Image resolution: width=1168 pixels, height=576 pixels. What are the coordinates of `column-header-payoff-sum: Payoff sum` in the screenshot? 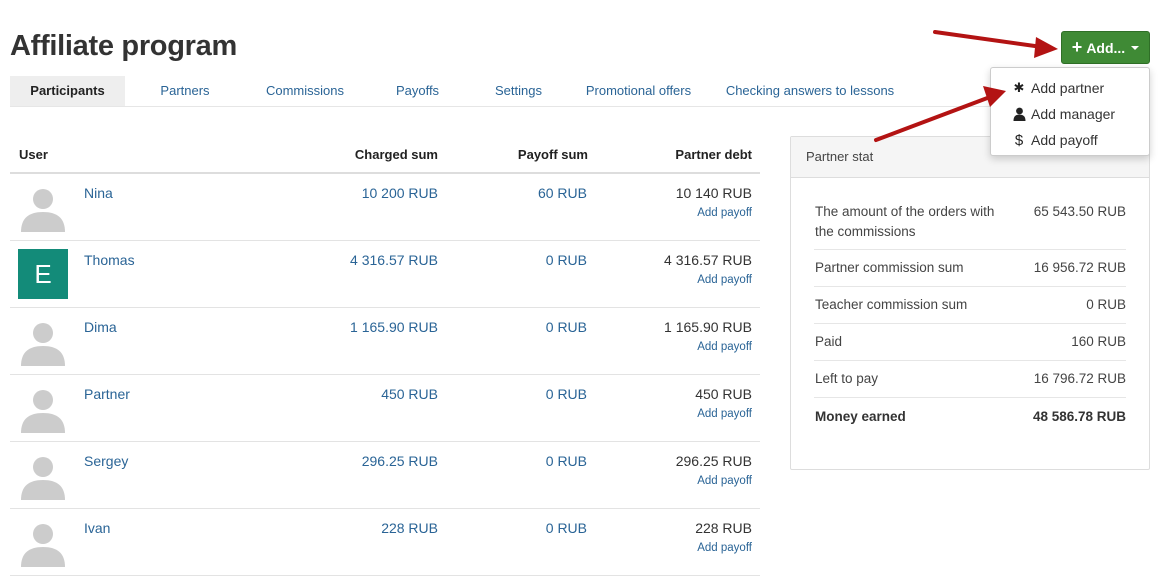 It's located at (552, 154).